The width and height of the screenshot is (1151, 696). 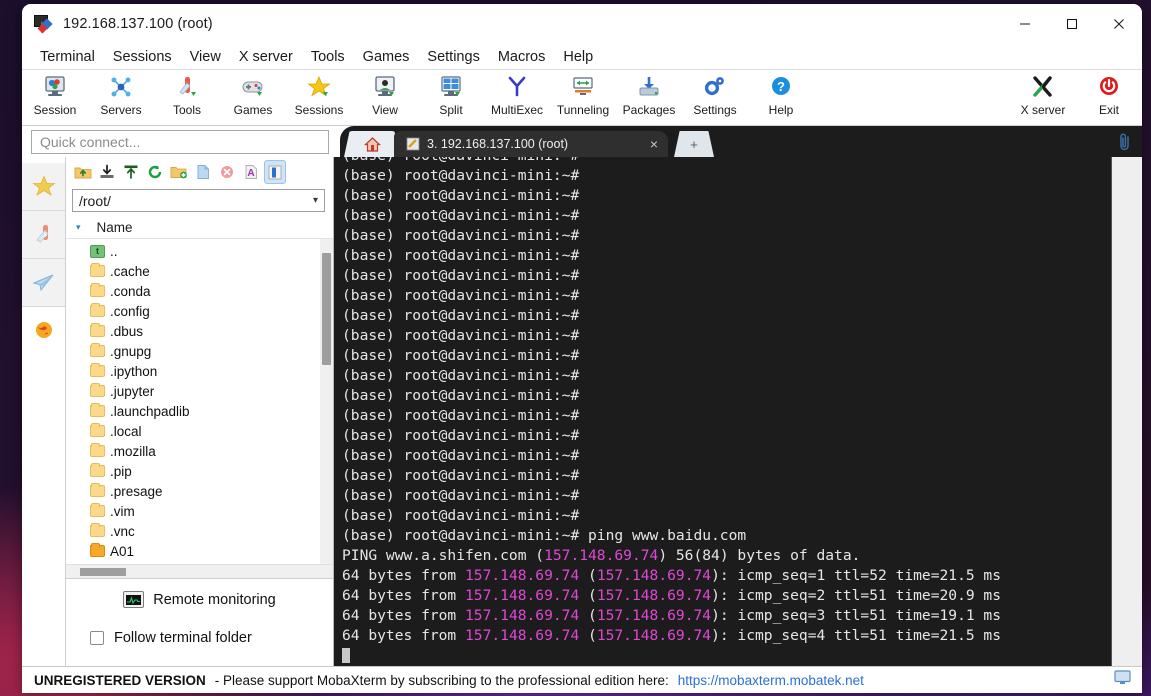 I want to click on file-list-item: .vnc, so click(x=193, y=531).